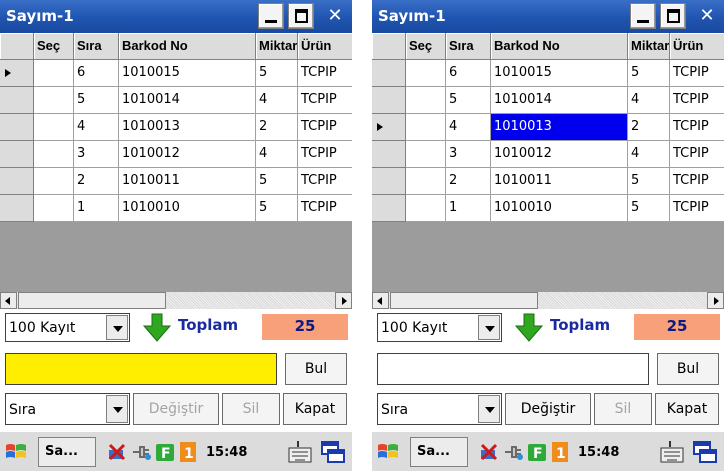 The height and width of the screenshot is (471, 724). What do you see at coordinates (96, 100) in the screenshot?
I see `cell-sira: 5` at bounding box center [96, 100].